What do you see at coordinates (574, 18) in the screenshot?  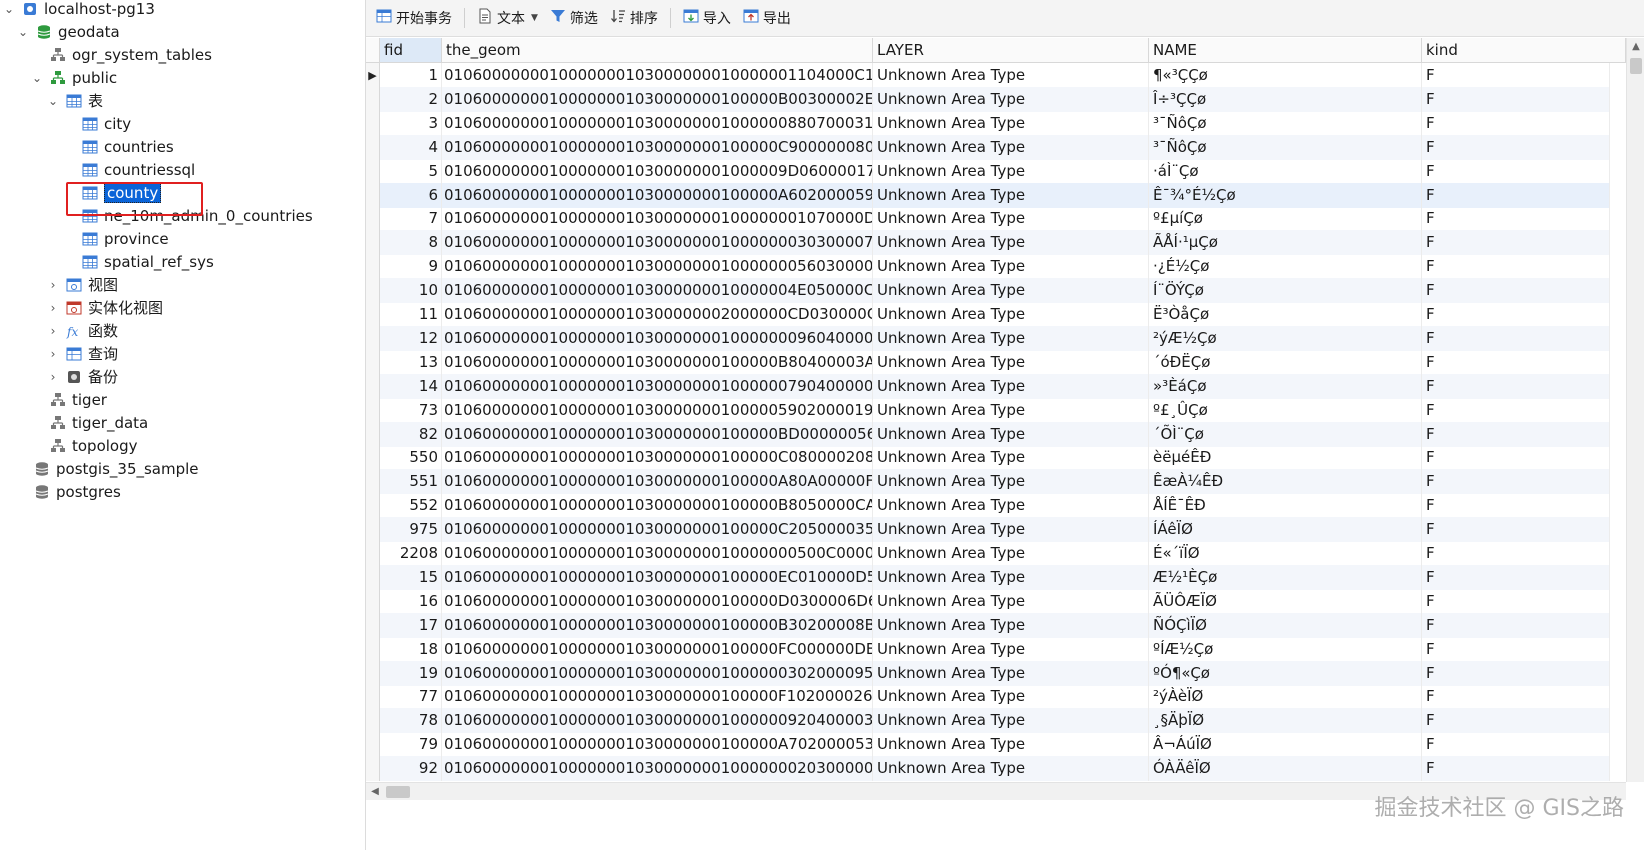 I see `filter-button: 筛选` at bounding box center [574, 18].